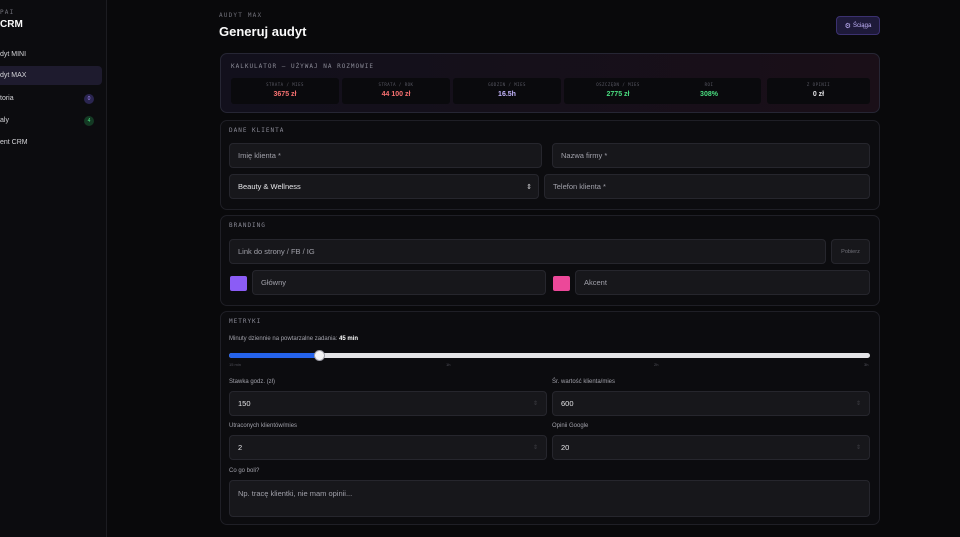  I want to click on minutes-slider-track, so click(549, 355).